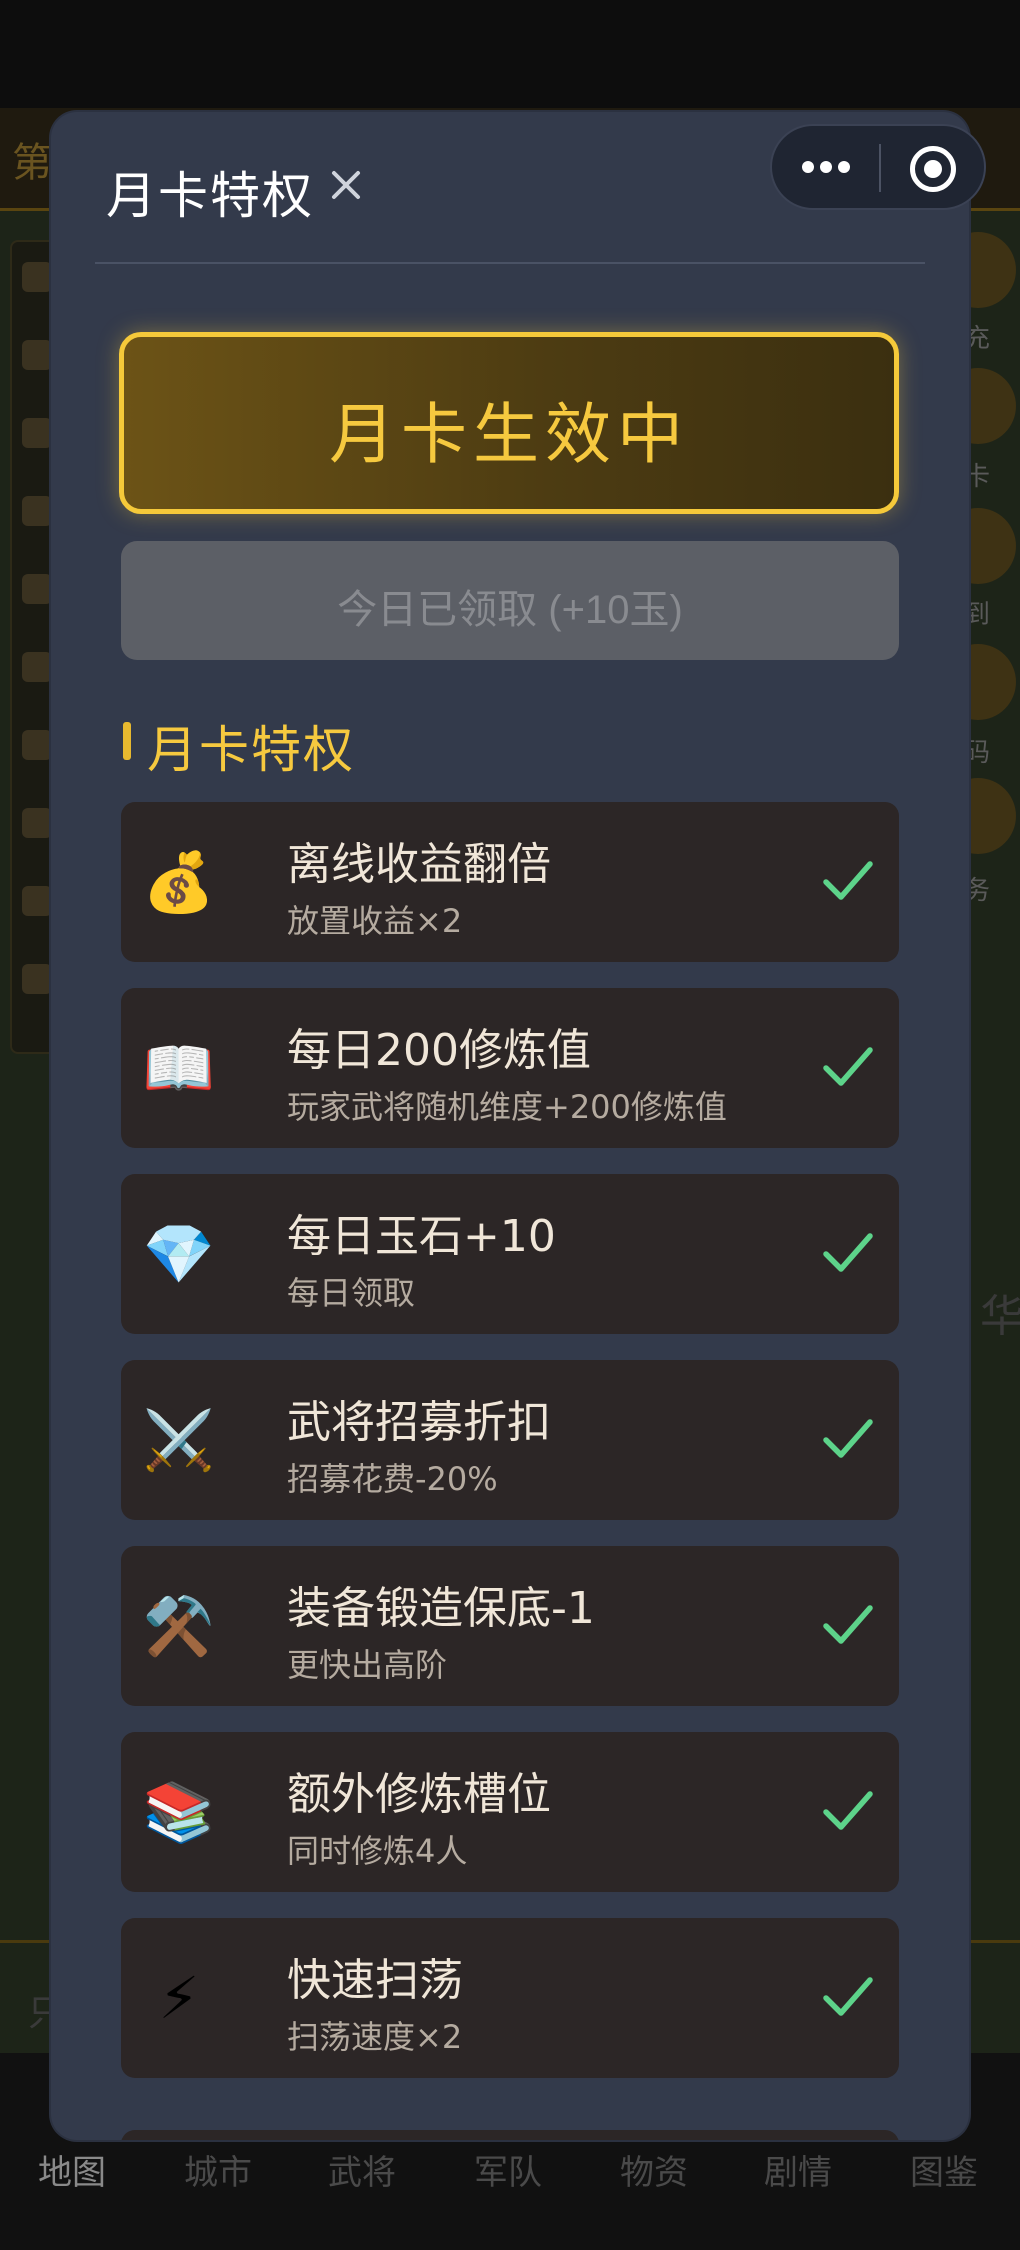 Image resolution: width=1020 pixels, height=2250 pixels. I want to click on perk-item: 📖 每日200修炼值玩家武将随机维度+200修炼值, so click(510, 1068).